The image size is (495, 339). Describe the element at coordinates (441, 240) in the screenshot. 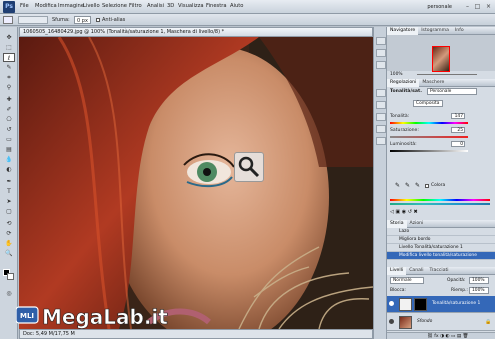

I see `history-item: Migliora bordo` at that location.